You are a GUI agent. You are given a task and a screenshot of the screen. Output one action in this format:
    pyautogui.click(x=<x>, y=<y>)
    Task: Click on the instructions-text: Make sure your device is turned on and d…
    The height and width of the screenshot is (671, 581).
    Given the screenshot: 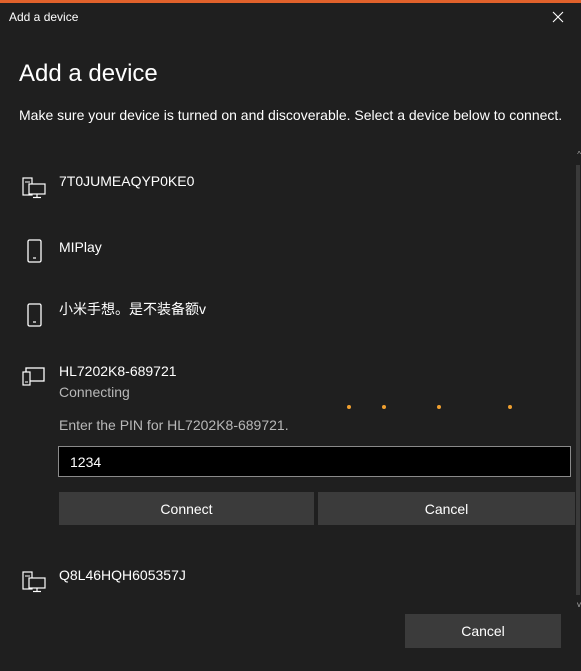 What is the action you would take?
    pyautogui.click(x=291, y=115)
    